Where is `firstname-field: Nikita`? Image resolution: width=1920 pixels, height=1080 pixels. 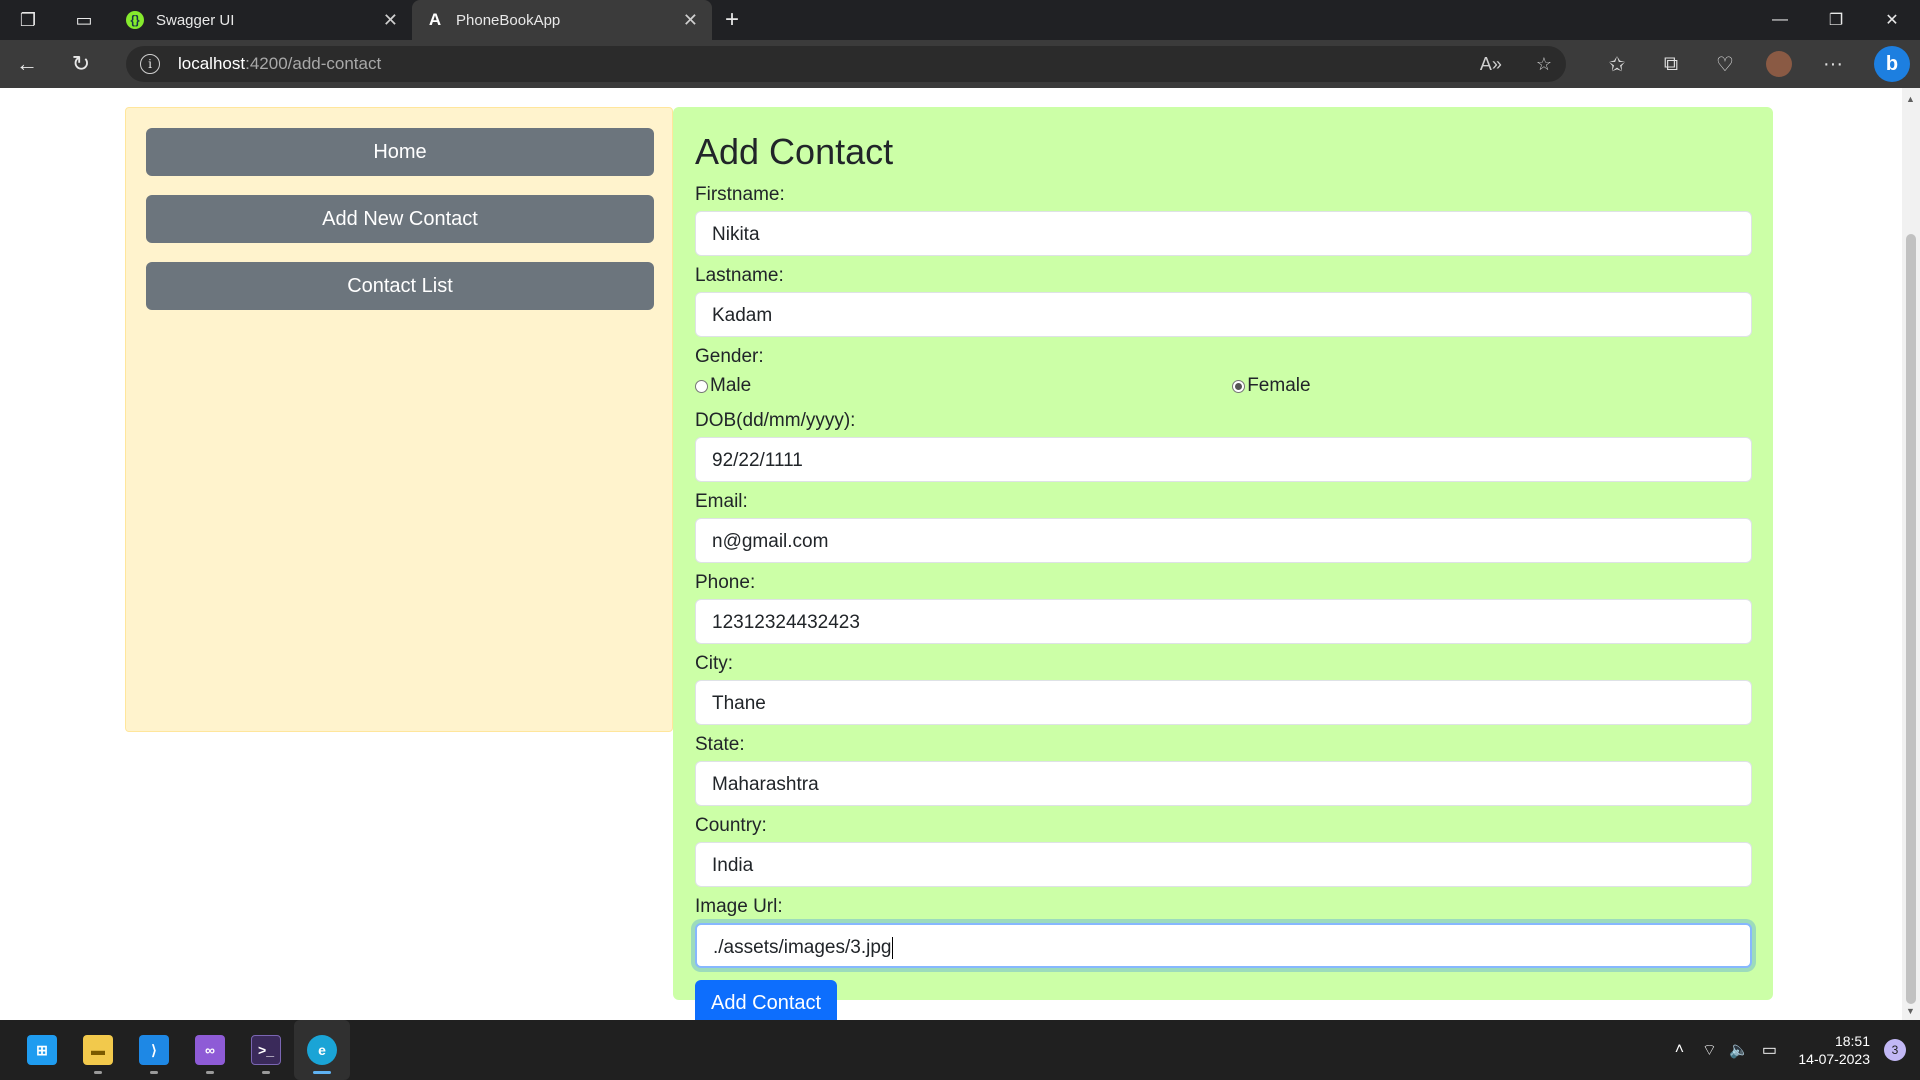
firstname-field: Nikita is located at coordinates (1223, 233).